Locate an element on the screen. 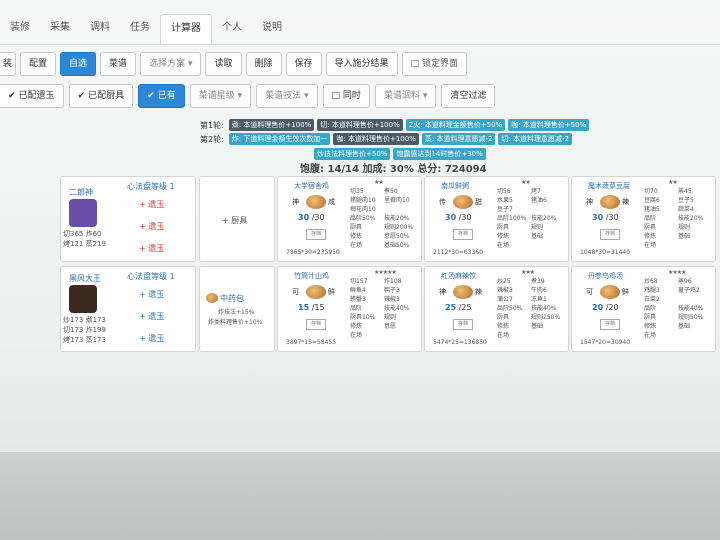 Image resolution: width=720 pixels, height=540 pixels. dish-stars: ★★ is located at coordinates (379, 182).